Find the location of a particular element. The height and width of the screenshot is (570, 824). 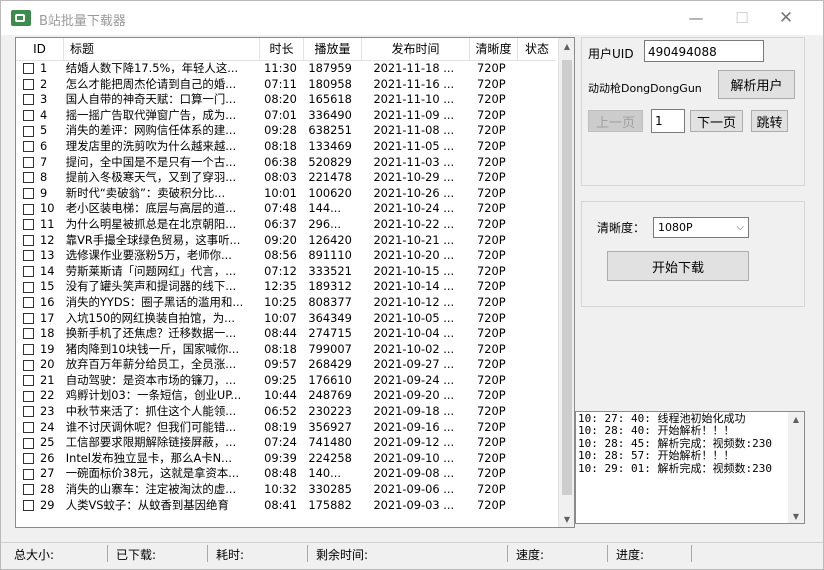

row-plays: 230223 is located at coordinates (330, 411).